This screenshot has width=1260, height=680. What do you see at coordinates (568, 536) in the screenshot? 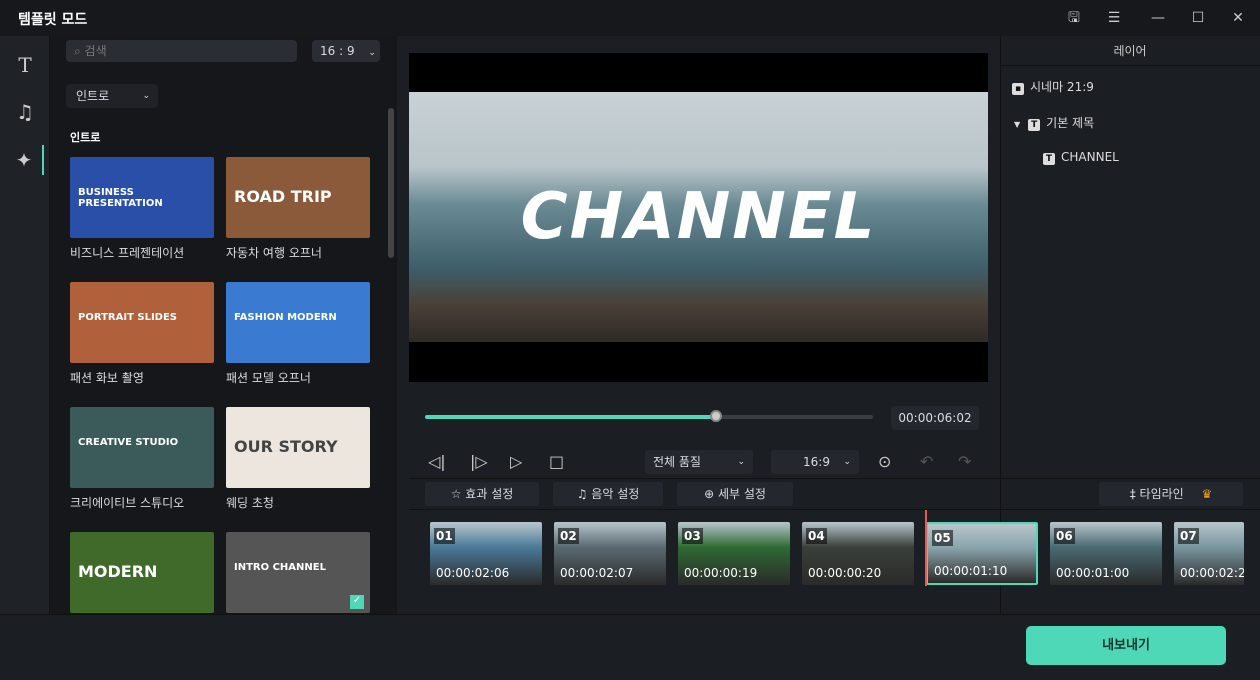
I see `clip-number: 02` at bounding box center [568, 536].